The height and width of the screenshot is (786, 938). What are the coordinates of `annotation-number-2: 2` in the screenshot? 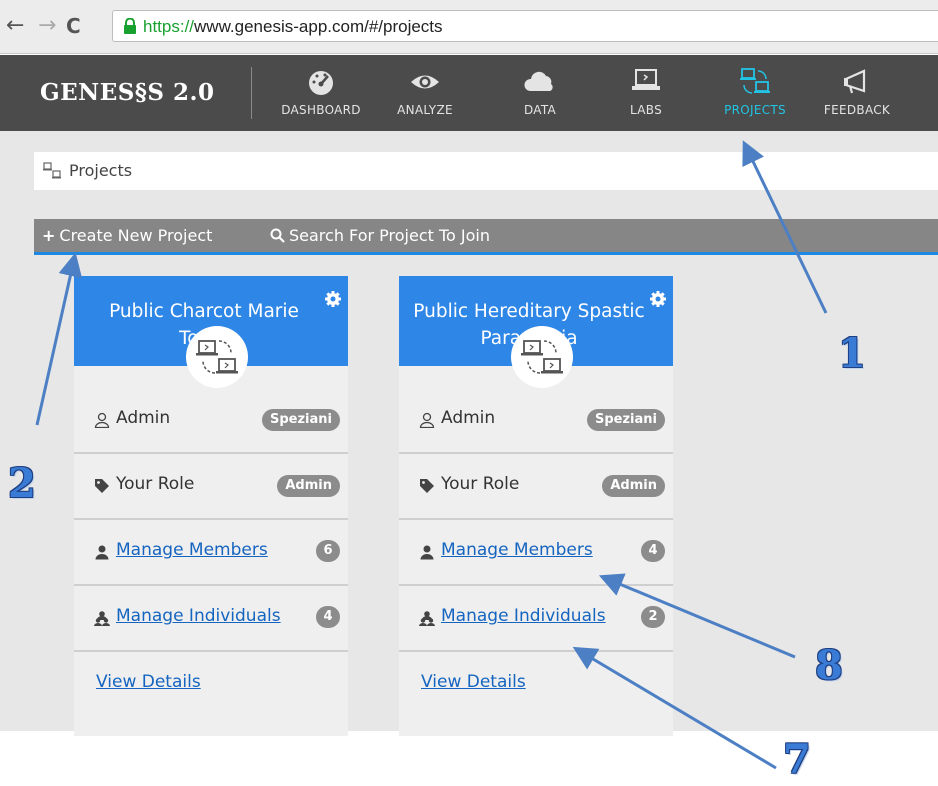 It's located at (22, 483).